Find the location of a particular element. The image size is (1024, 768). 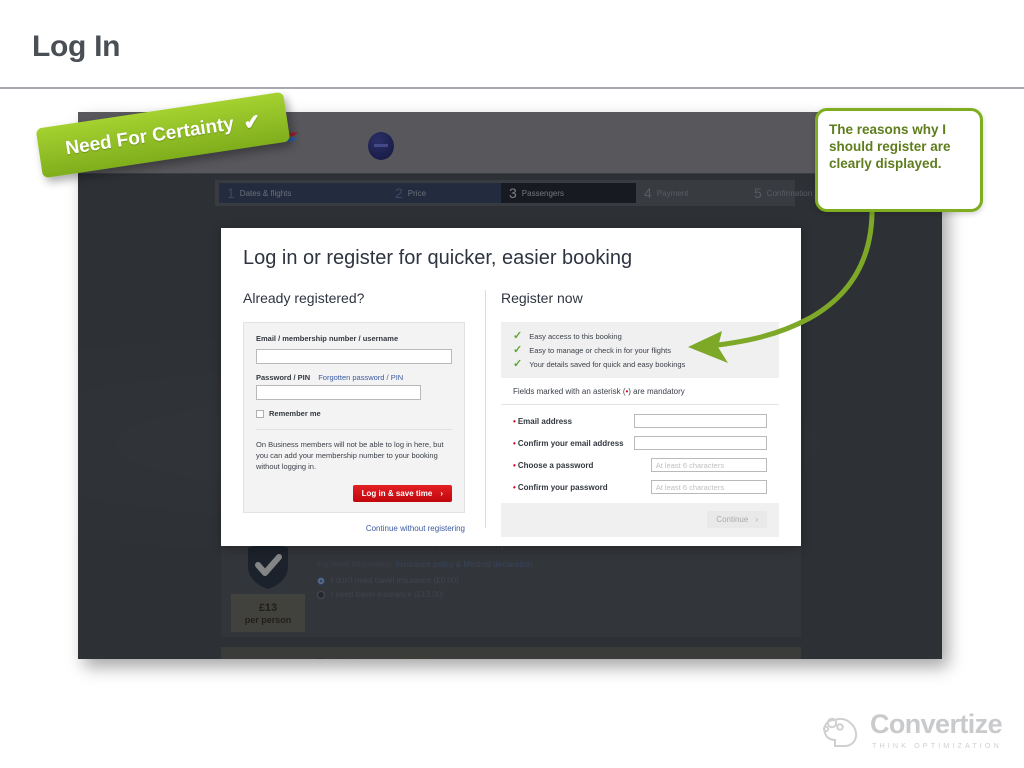

convertize-tagline: THINK OPTIMIZATION is located at coordinates (936, 745).